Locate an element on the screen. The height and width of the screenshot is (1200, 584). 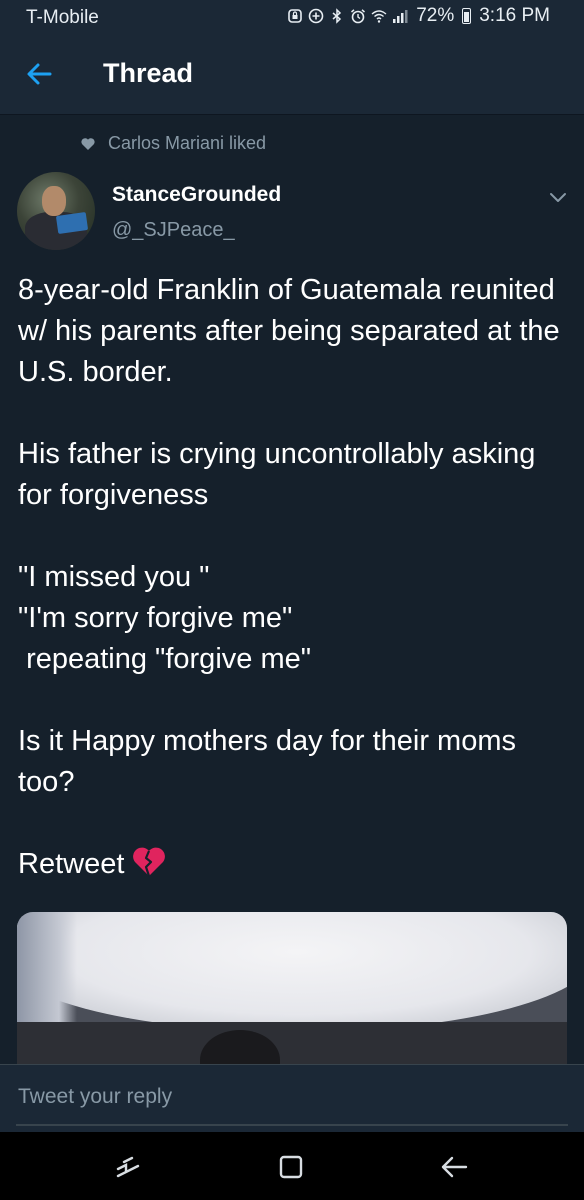
social-context: Carlos Mariani liked is located at coordinates (173, 143).